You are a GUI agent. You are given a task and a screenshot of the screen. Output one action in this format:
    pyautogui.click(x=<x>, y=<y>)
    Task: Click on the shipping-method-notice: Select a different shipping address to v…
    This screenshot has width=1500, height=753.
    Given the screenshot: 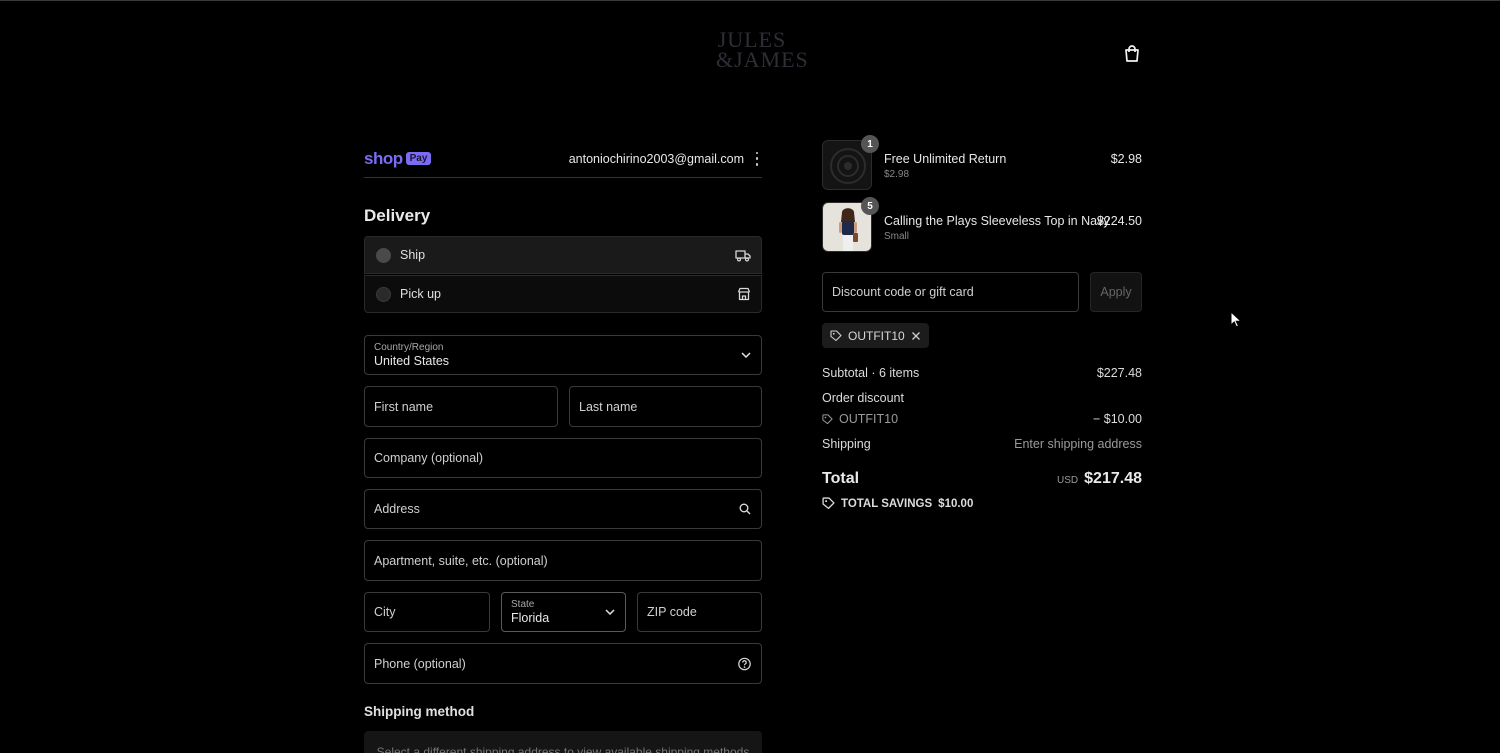 What is the action you would take?
    pyautogui.click(x=563, y=742)
    